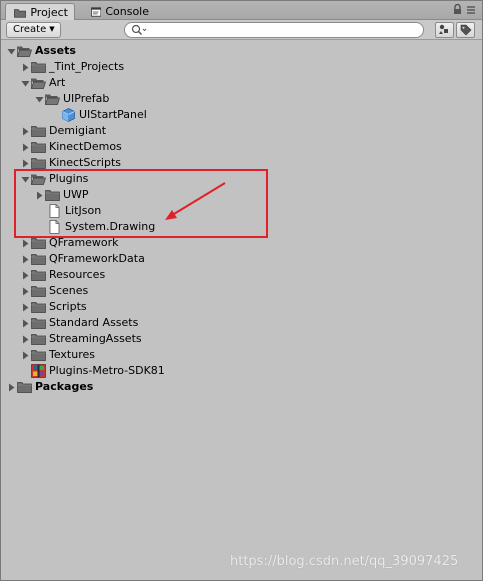 This screenshot has height=581, width=483. I want to click on tree-item-tint-projects: _Tint_Projects, so click(71, 67).